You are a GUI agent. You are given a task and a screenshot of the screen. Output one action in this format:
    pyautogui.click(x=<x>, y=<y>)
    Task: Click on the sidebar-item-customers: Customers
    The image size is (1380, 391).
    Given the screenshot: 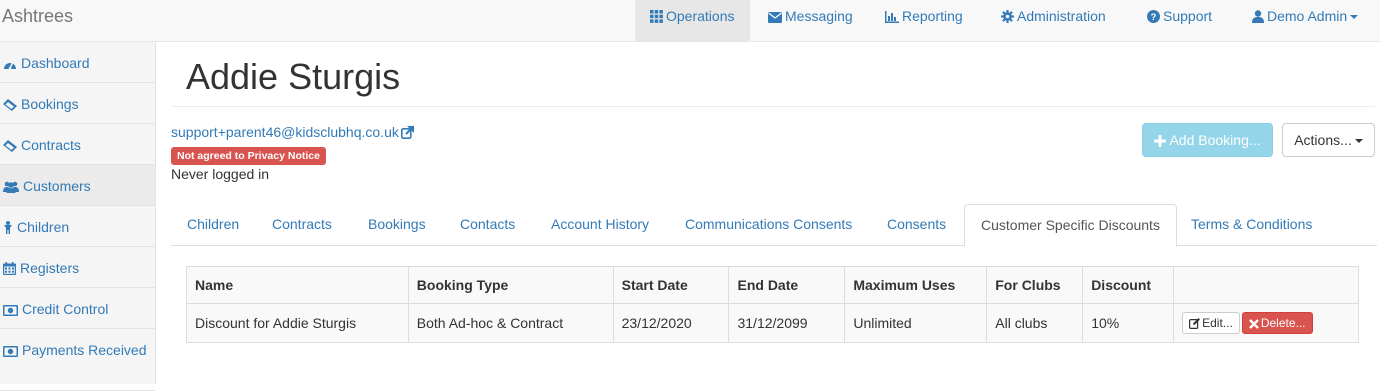 What is the action you would take?
    pyautogui.click(x=77, y=185)
    